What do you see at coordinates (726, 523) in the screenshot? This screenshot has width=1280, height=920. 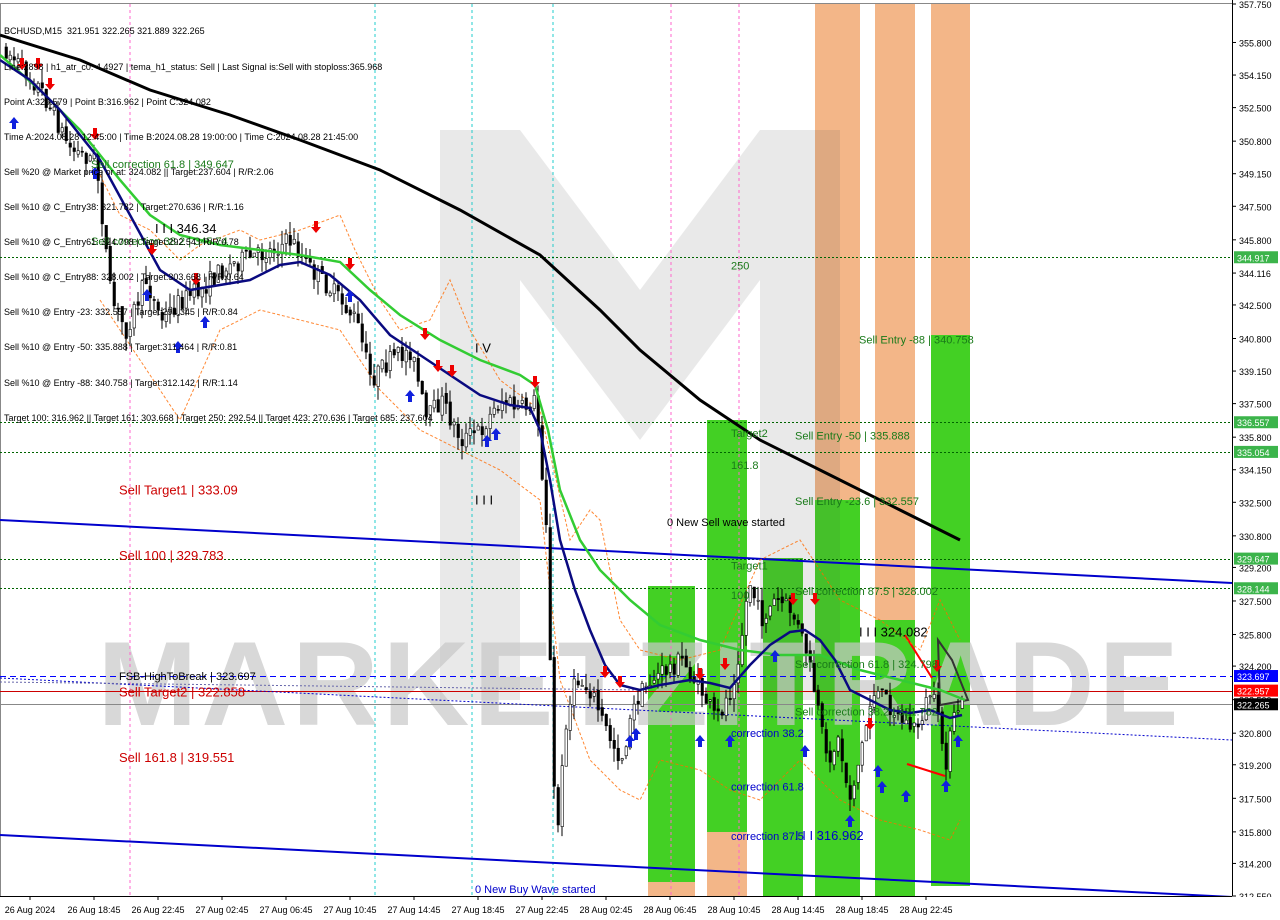 I see `chart-annotation: 0 New Sell wave started` at bounding box center [726, 523].